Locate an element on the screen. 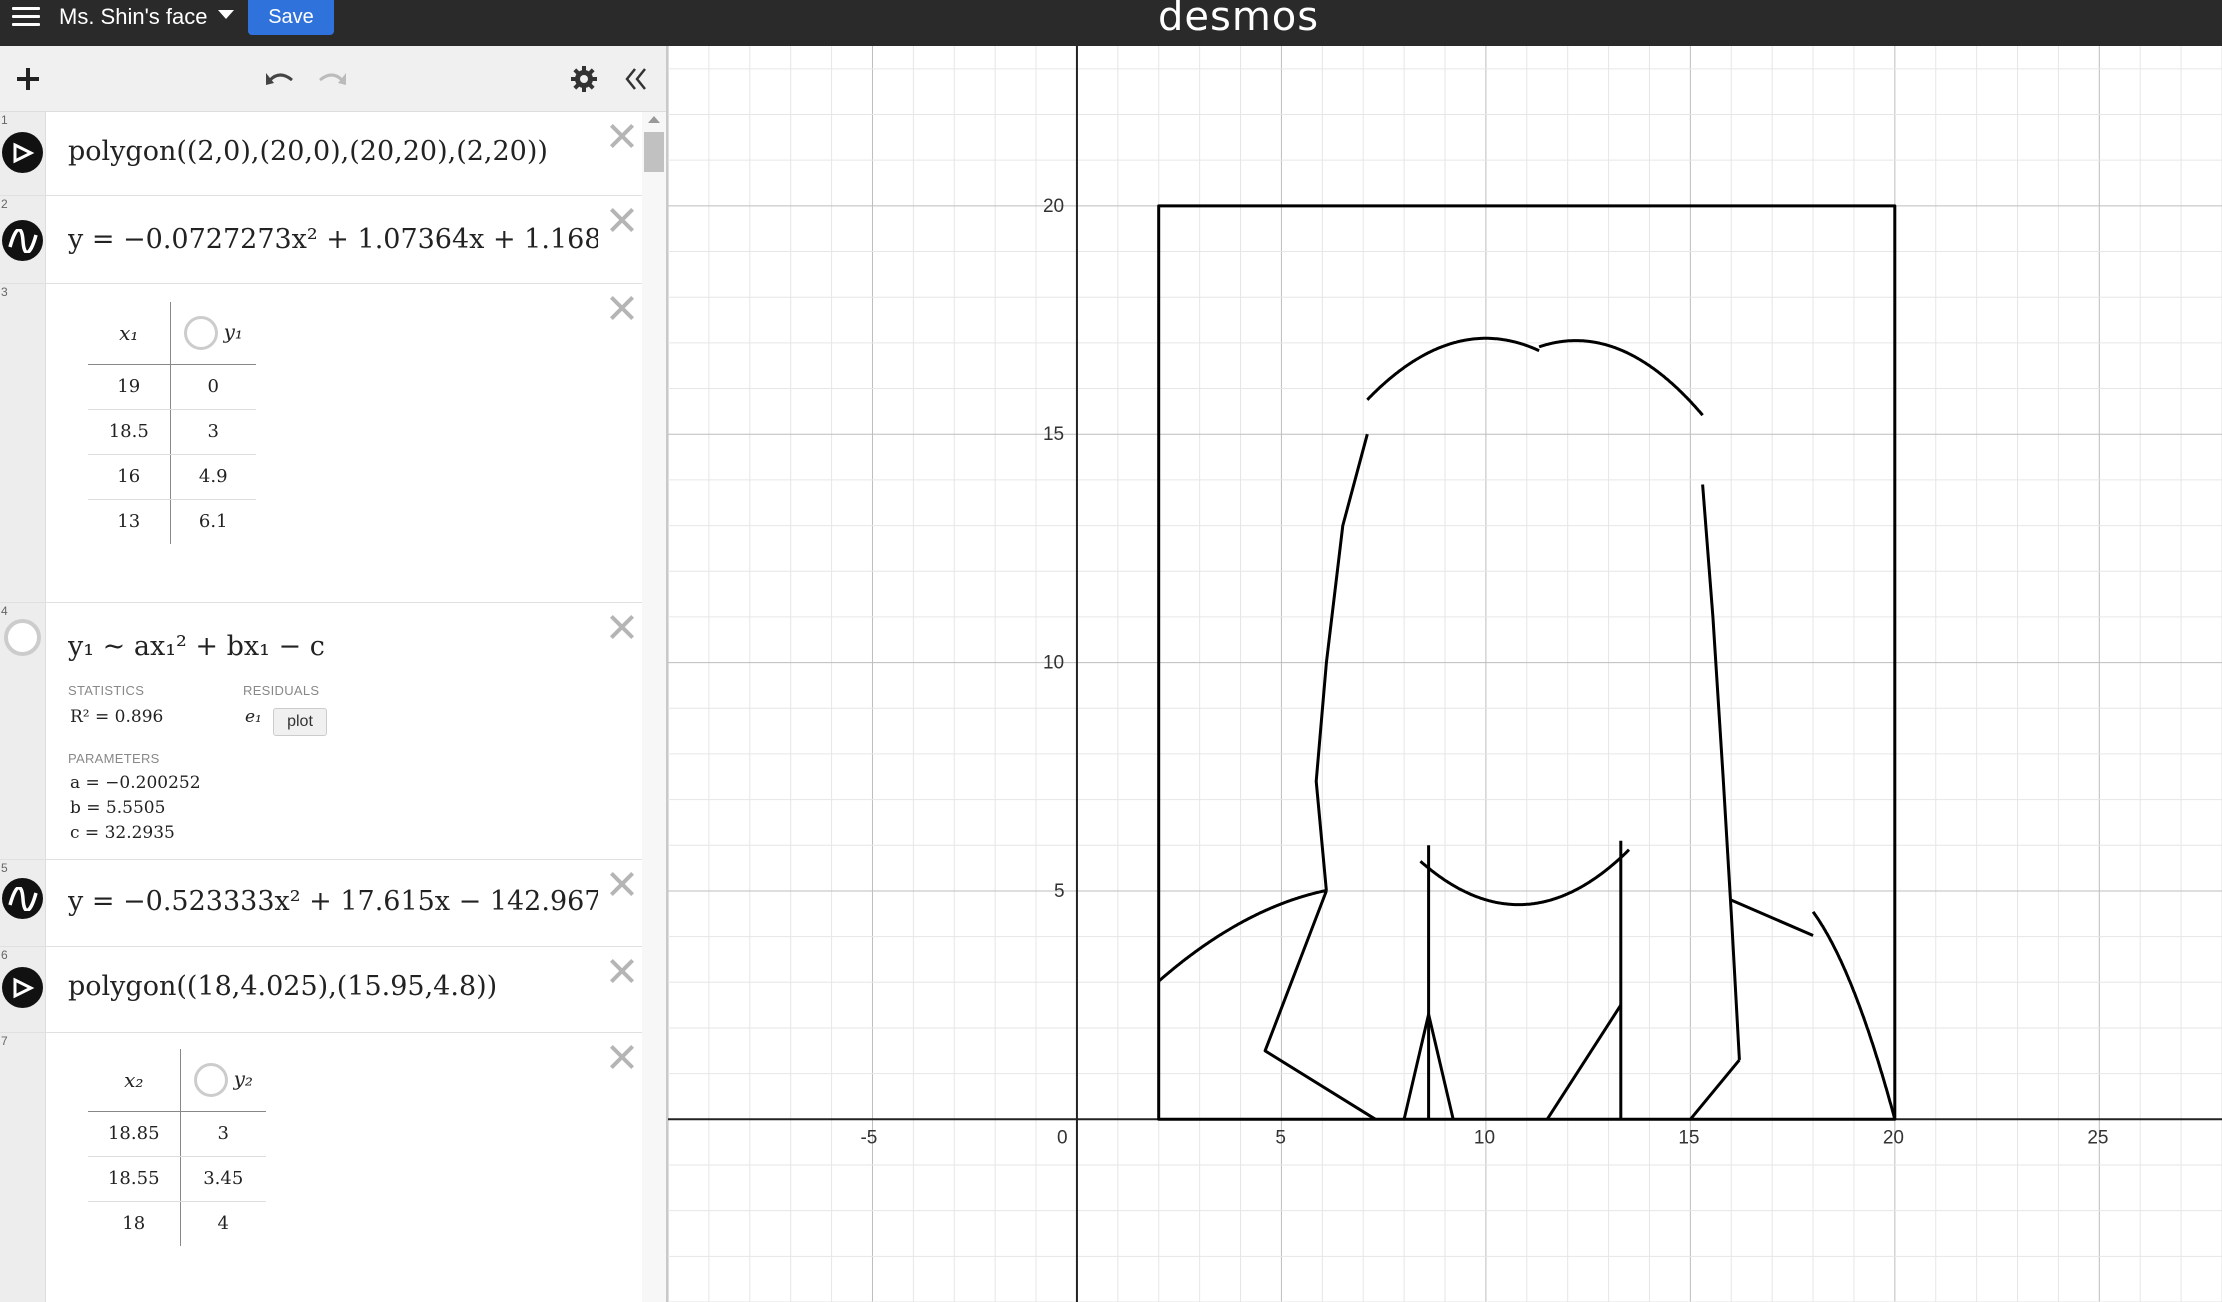  table-row: 18.55 3.45 is located at coordinates (177, 1179).